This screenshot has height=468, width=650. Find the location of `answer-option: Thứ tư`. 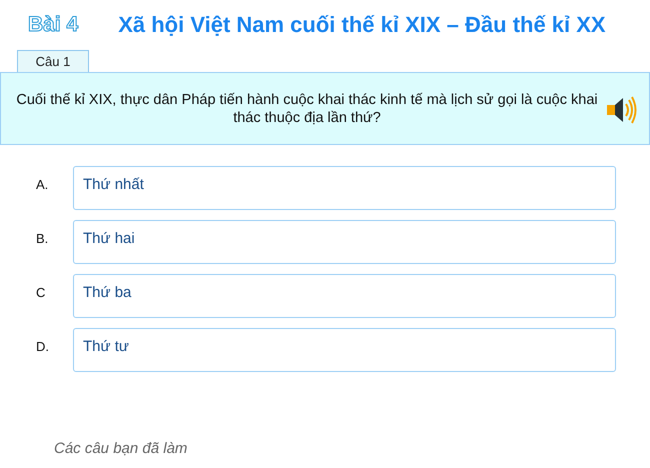

answer-option: Thứ tư is located at coordinates (344, 350).